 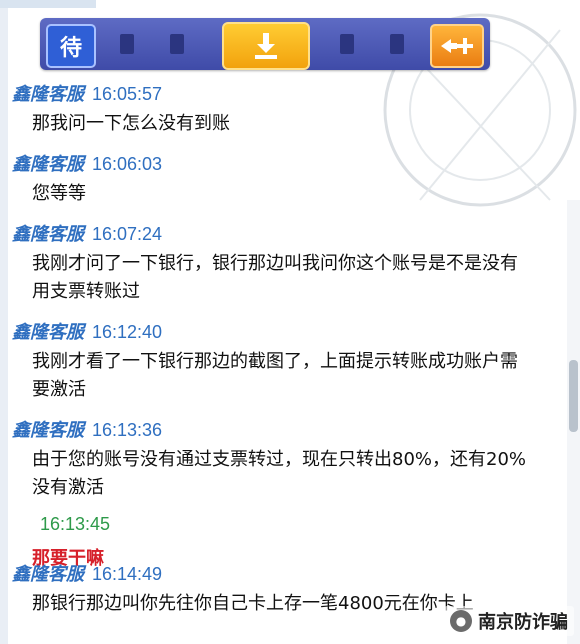 I want to click on arrow-plus-icon, so click(x=457, y=46).